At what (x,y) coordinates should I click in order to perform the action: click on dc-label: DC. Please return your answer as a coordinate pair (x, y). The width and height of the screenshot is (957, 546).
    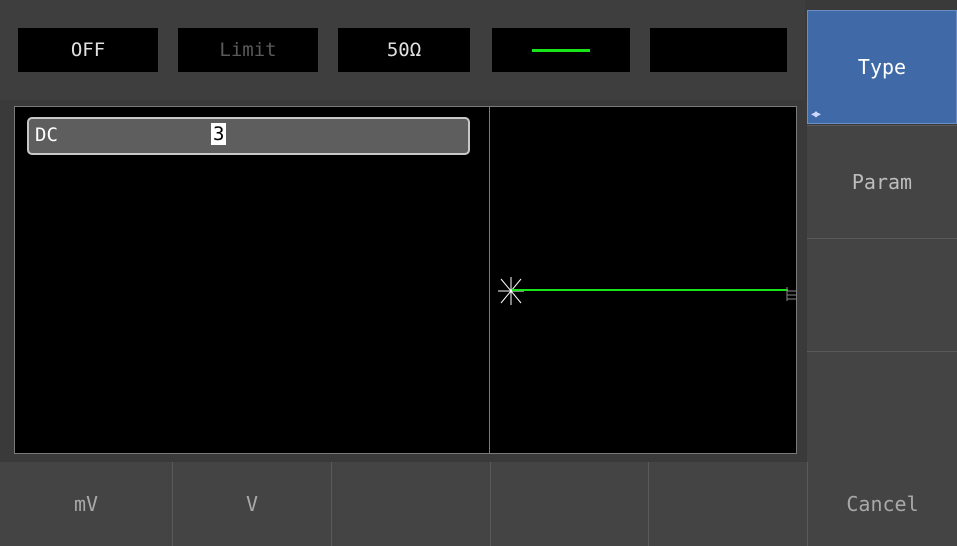
    Looking at the image, I should click on (46, 135).